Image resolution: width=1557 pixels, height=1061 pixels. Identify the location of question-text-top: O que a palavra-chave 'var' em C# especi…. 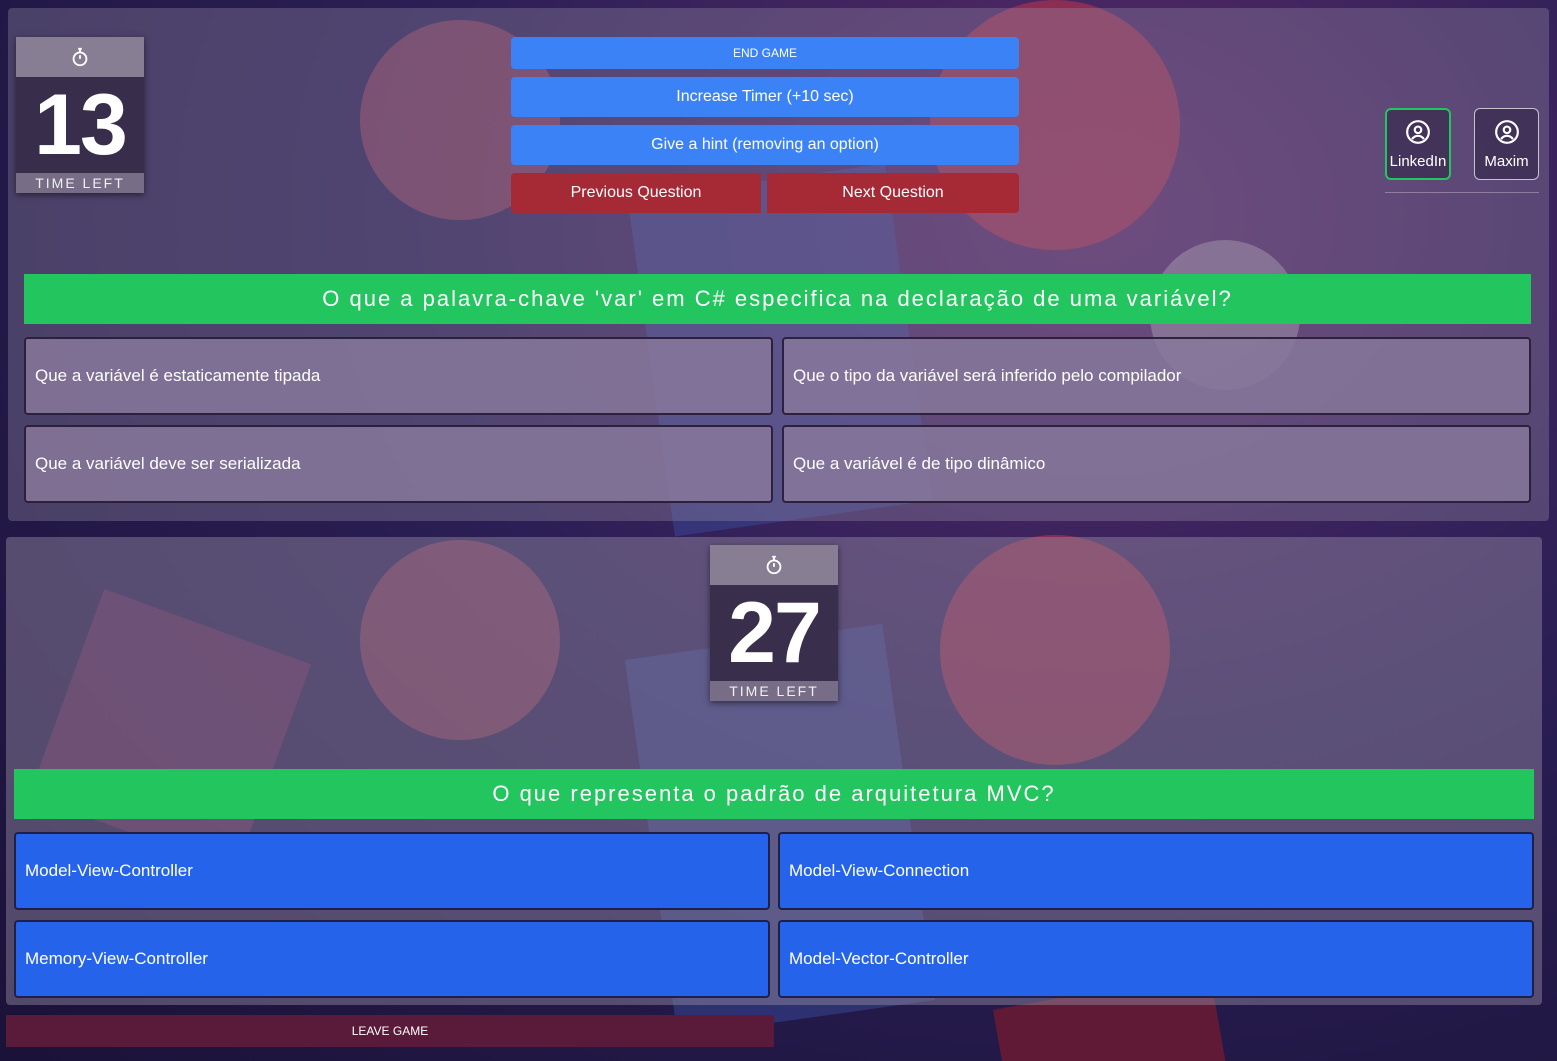
(777, 299).